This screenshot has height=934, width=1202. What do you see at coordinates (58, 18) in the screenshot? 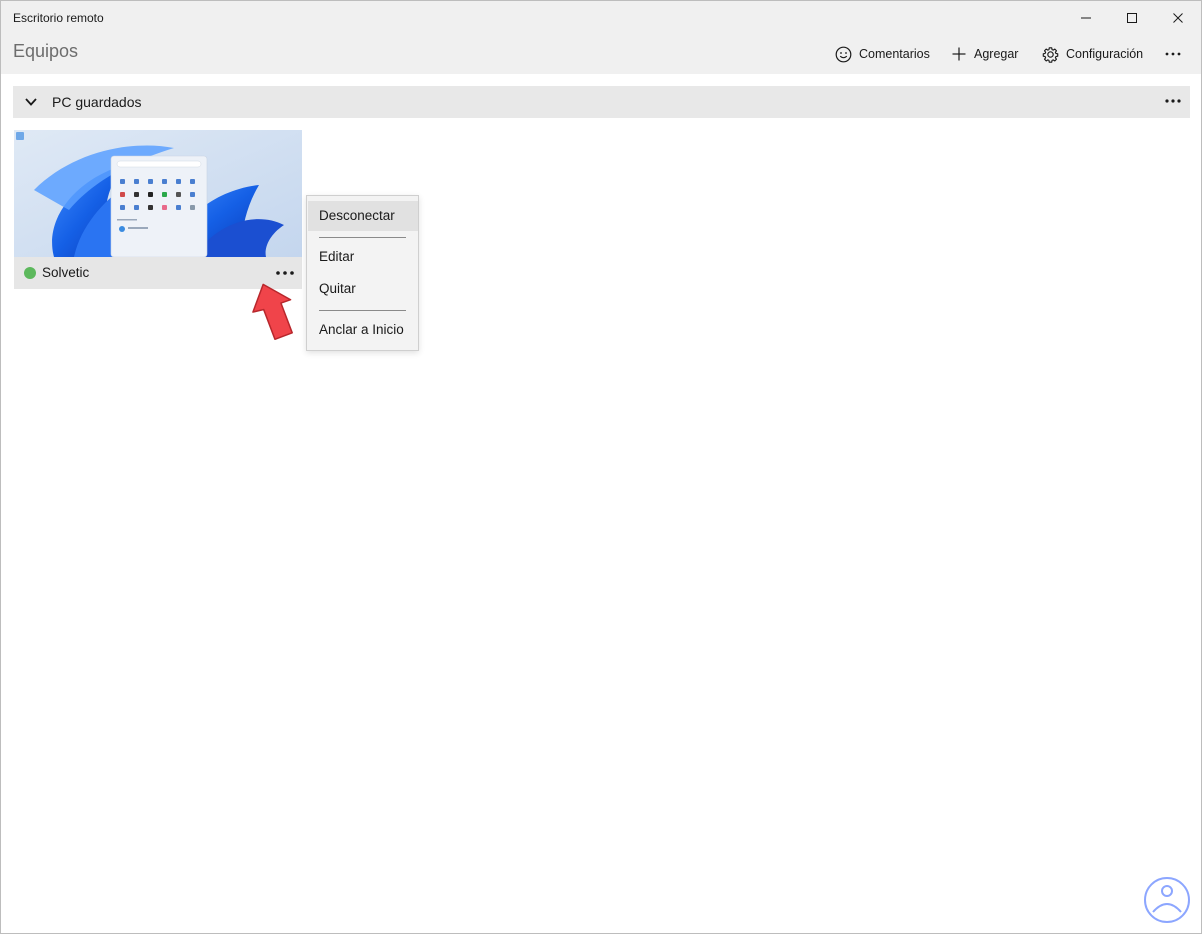
I see `app-title: Escritorio remoto` at bounding box center [58, 18].